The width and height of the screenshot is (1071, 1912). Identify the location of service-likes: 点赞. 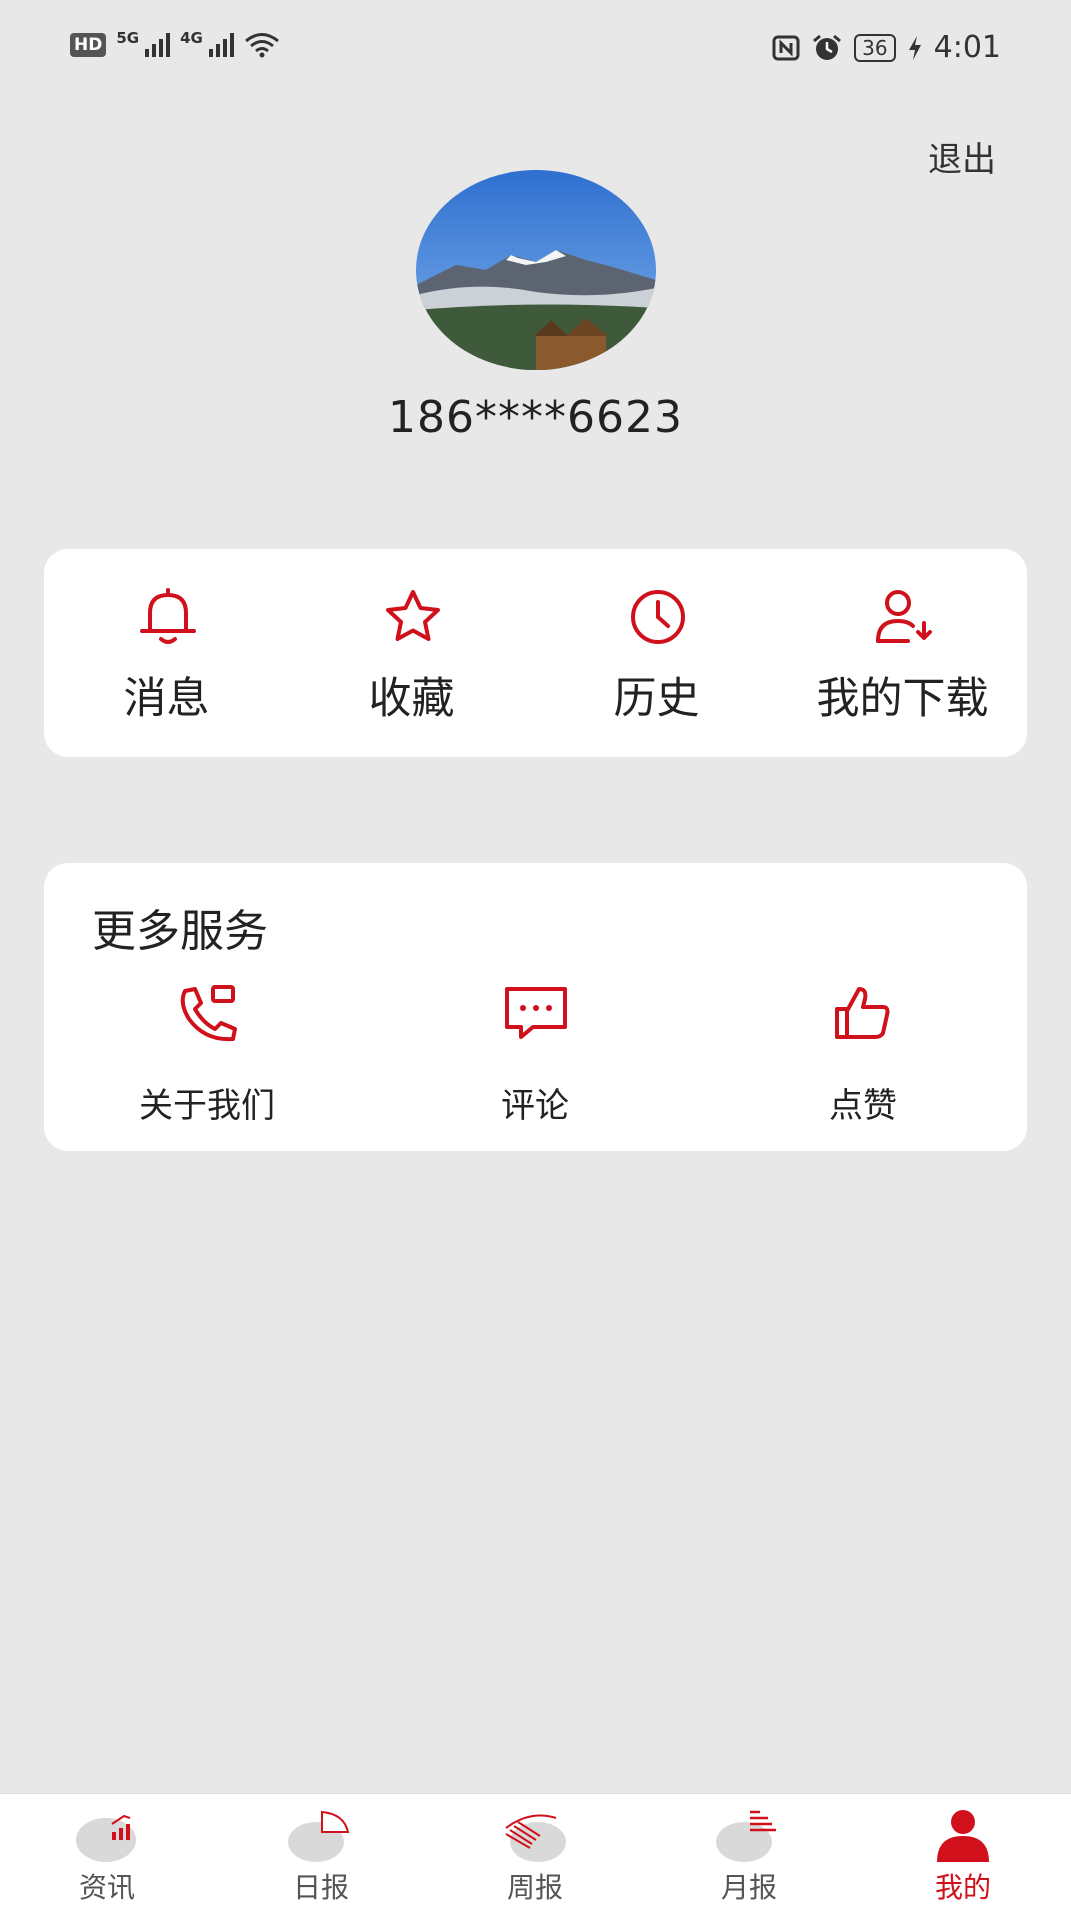
(863, 1058).